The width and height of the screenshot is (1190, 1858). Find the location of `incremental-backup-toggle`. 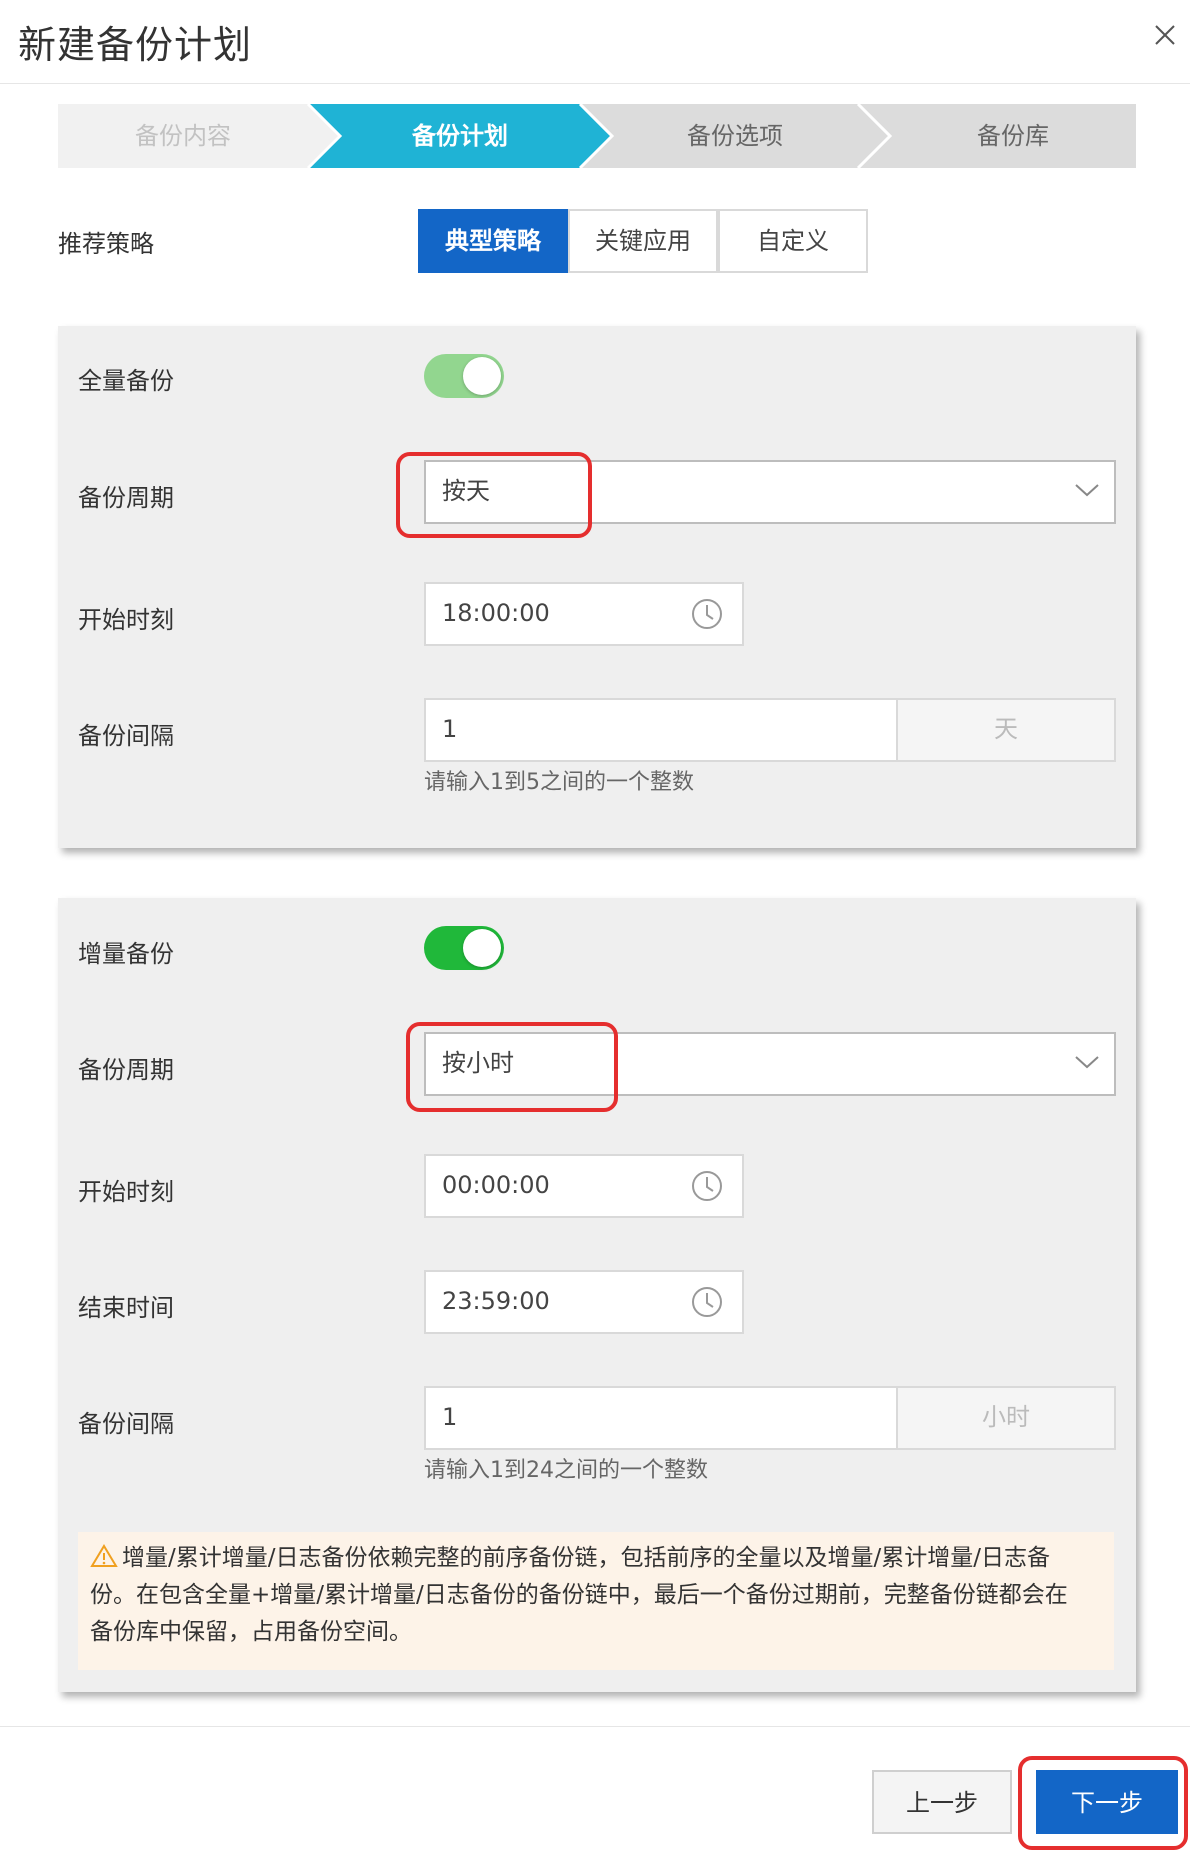

incremental-backup-toggle is located at coordinates (464, 948).